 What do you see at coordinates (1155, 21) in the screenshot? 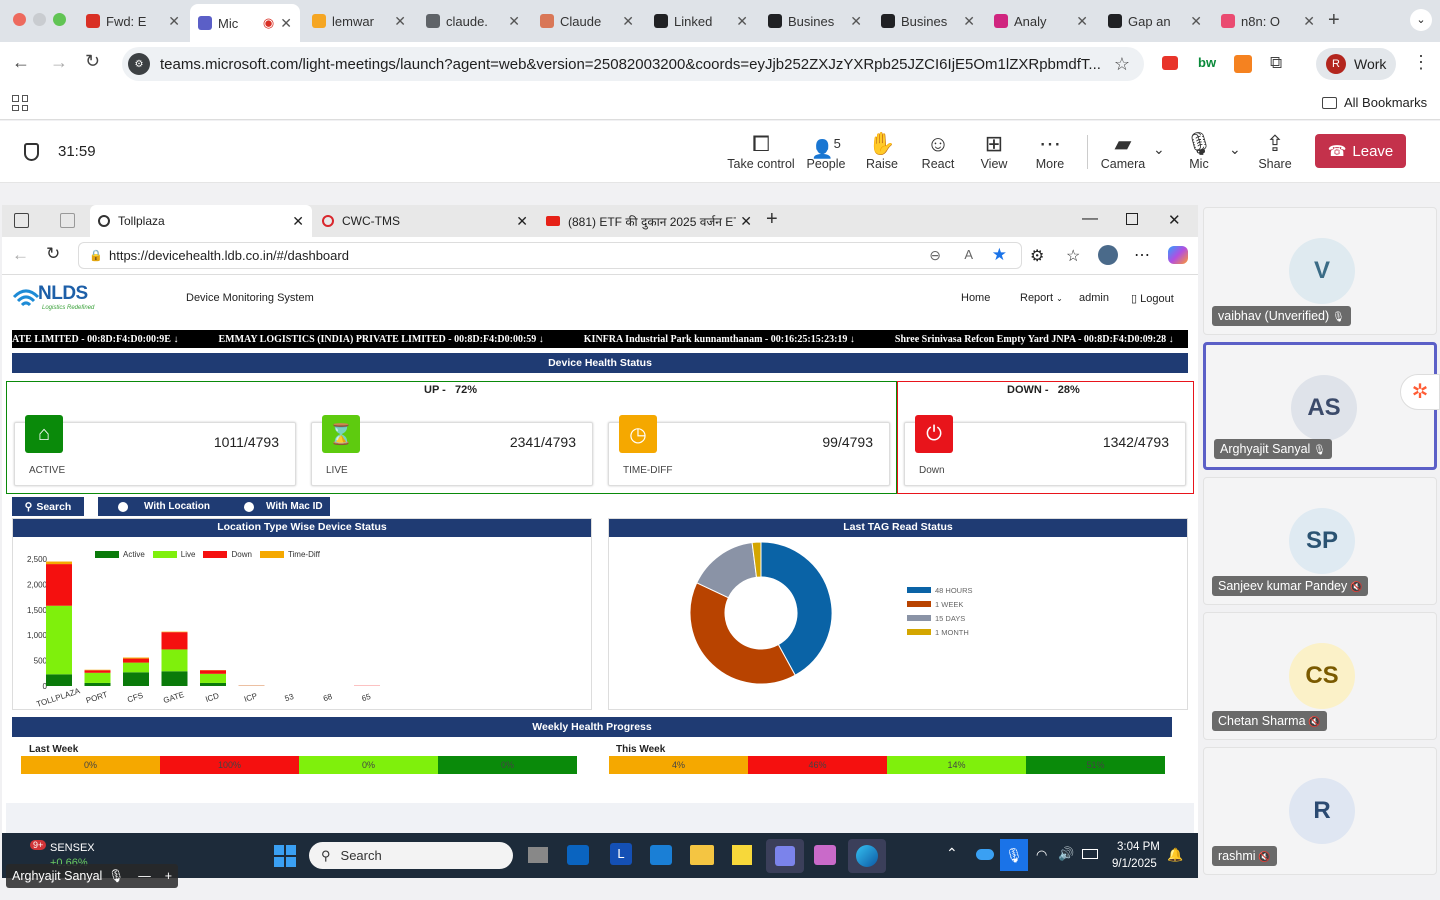
I see `browser-tab: Gap an ✕` at bounding box center [1155, 21].